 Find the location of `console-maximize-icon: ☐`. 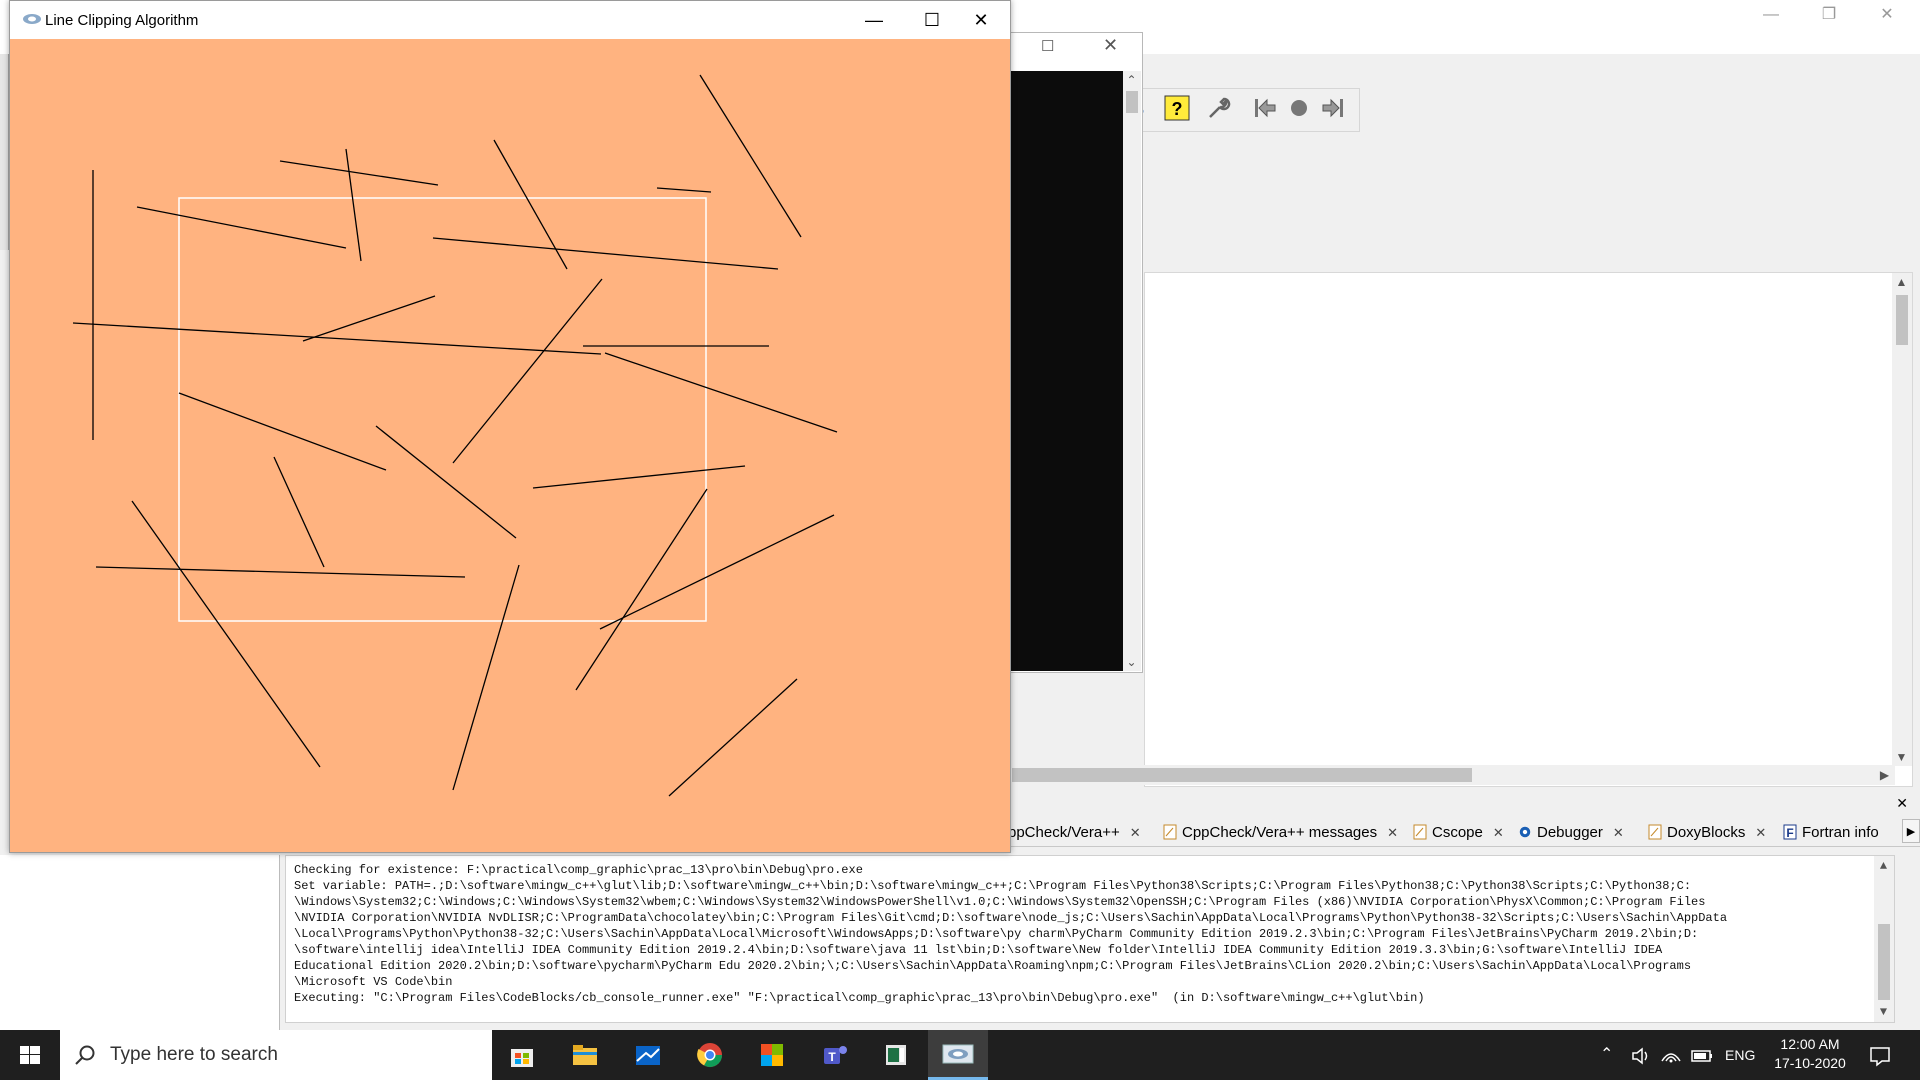

console-maximize-icon: ☐ is located at coordinates (1047, 46).